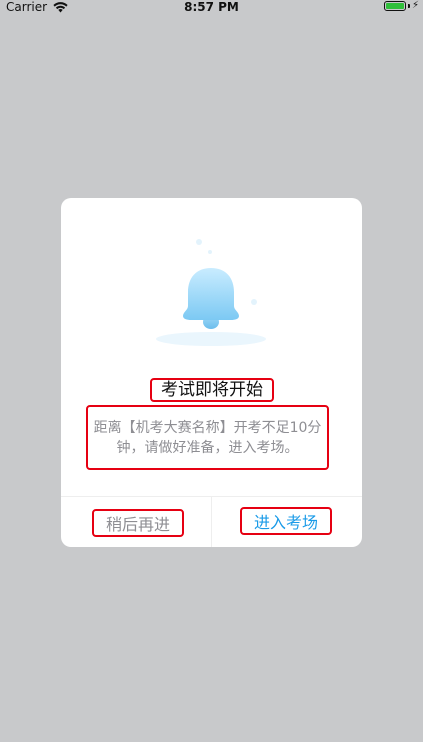 The image size is (423, 742). I want to click on battery-tip, so click(408, 6).